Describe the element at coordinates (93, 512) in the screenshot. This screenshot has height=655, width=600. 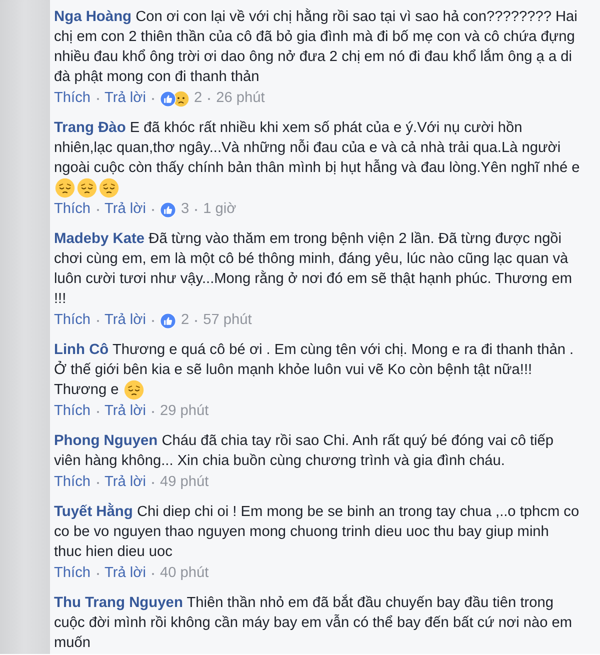
I see `author-name: Tuyết Hằng` at that location.